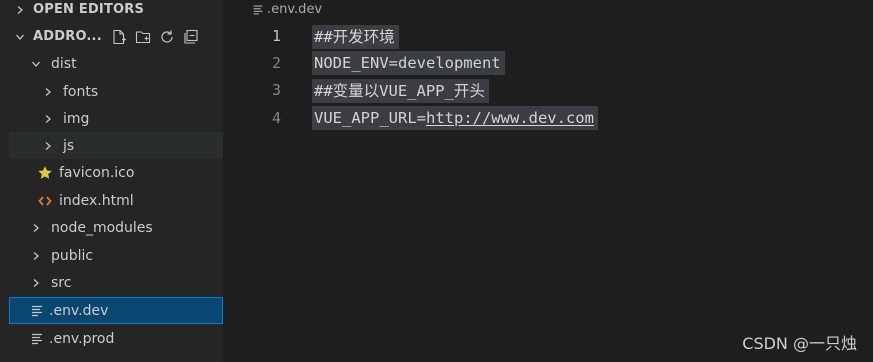 This screenshot has height=362, width=873. Describe the element at coordinates (116, 255) in the screenshot. I see `tree-item-public: public` at that location.